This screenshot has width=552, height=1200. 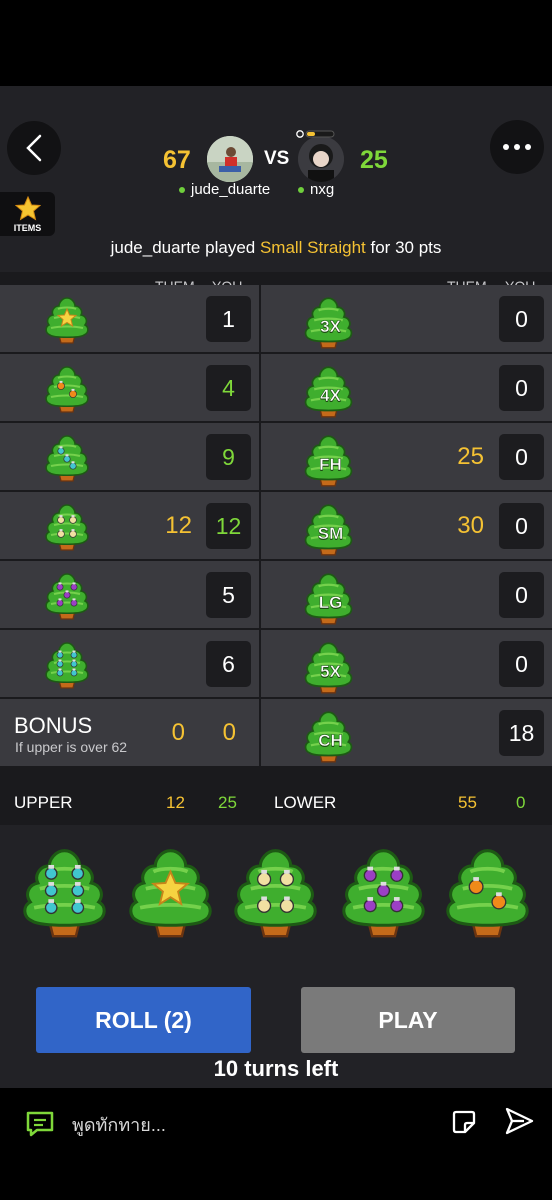 I want to click on tree-badge-icon: 3X, so click(x=328, y=325).